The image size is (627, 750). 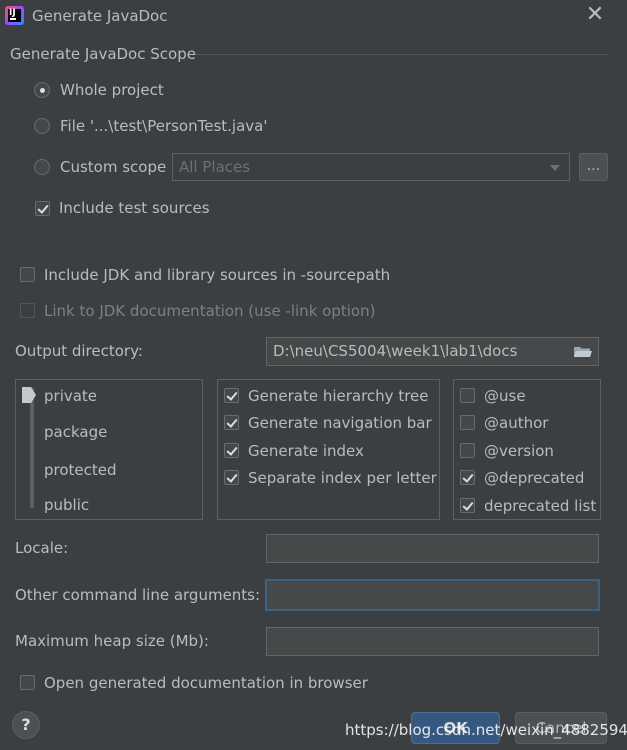 What do you see at coordinates (583, 352) in the screenshot?
I see `folder-icon` at bounding box center [583, 352].